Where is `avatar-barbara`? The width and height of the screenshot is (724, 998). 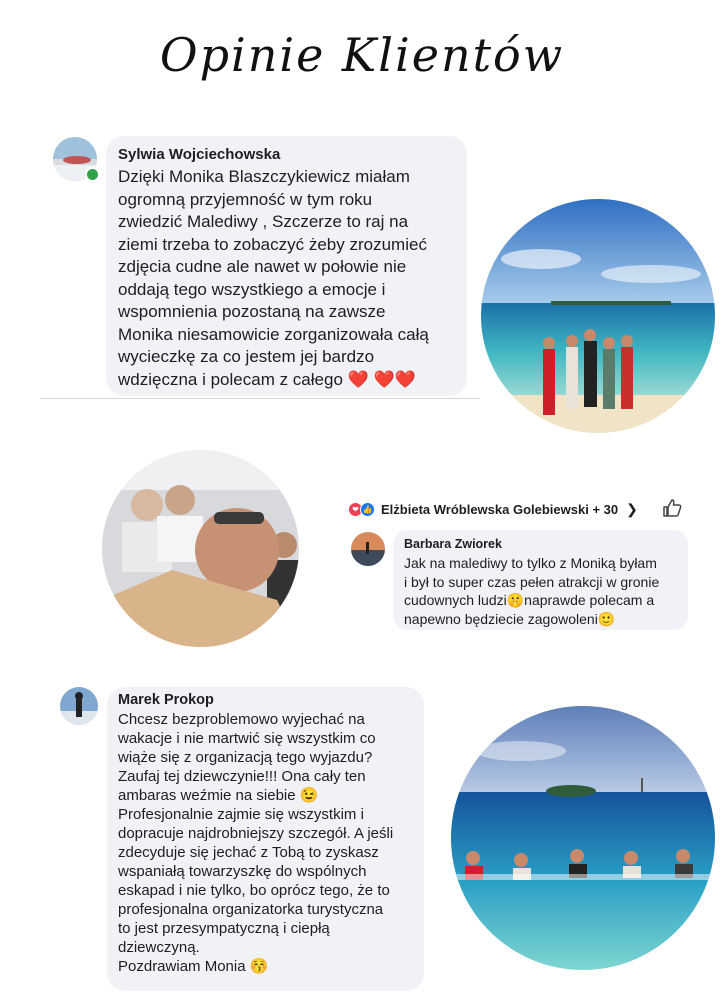
avatar-barbara is located at coordinates (368, 549).